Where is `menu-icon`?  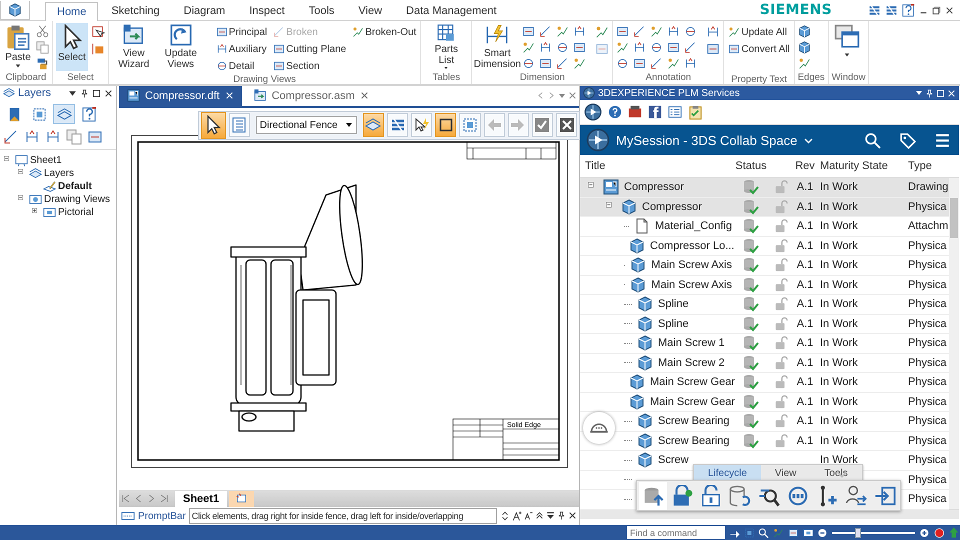
menu-icon is located at coordinates (942, 140).